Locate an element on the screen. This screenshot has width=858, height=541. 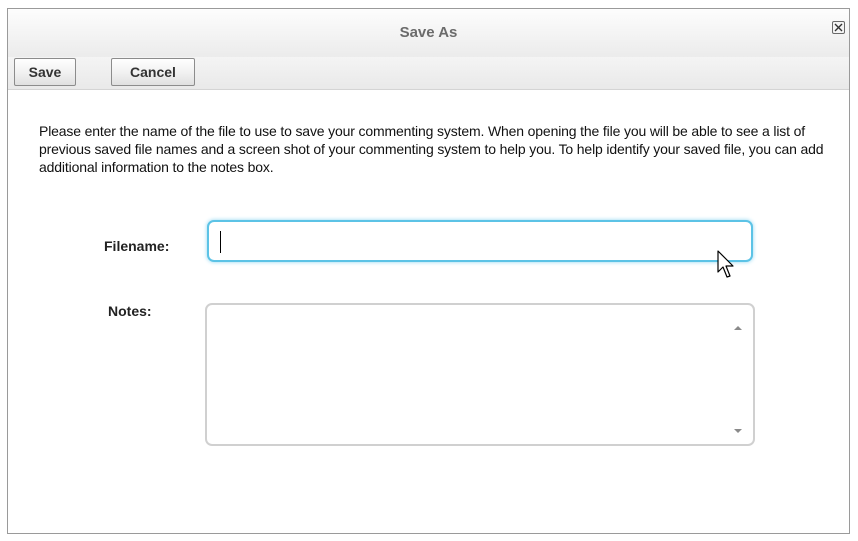
close-icon is located at coordinates (838, 27).